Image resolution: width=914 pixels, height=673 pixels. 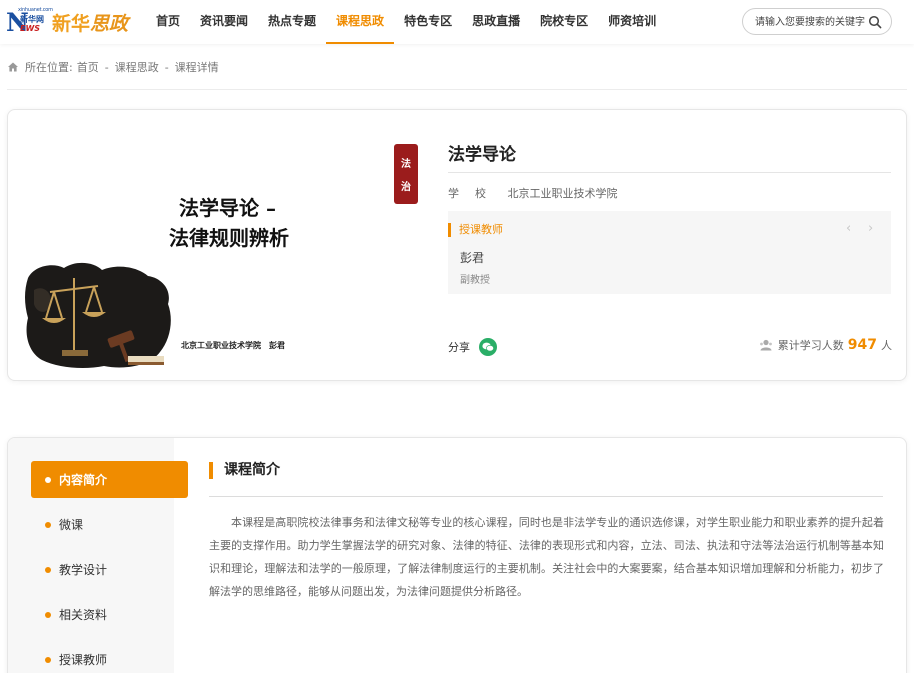 I want to click on nav-home: 首页, so click(x=168, y=22).